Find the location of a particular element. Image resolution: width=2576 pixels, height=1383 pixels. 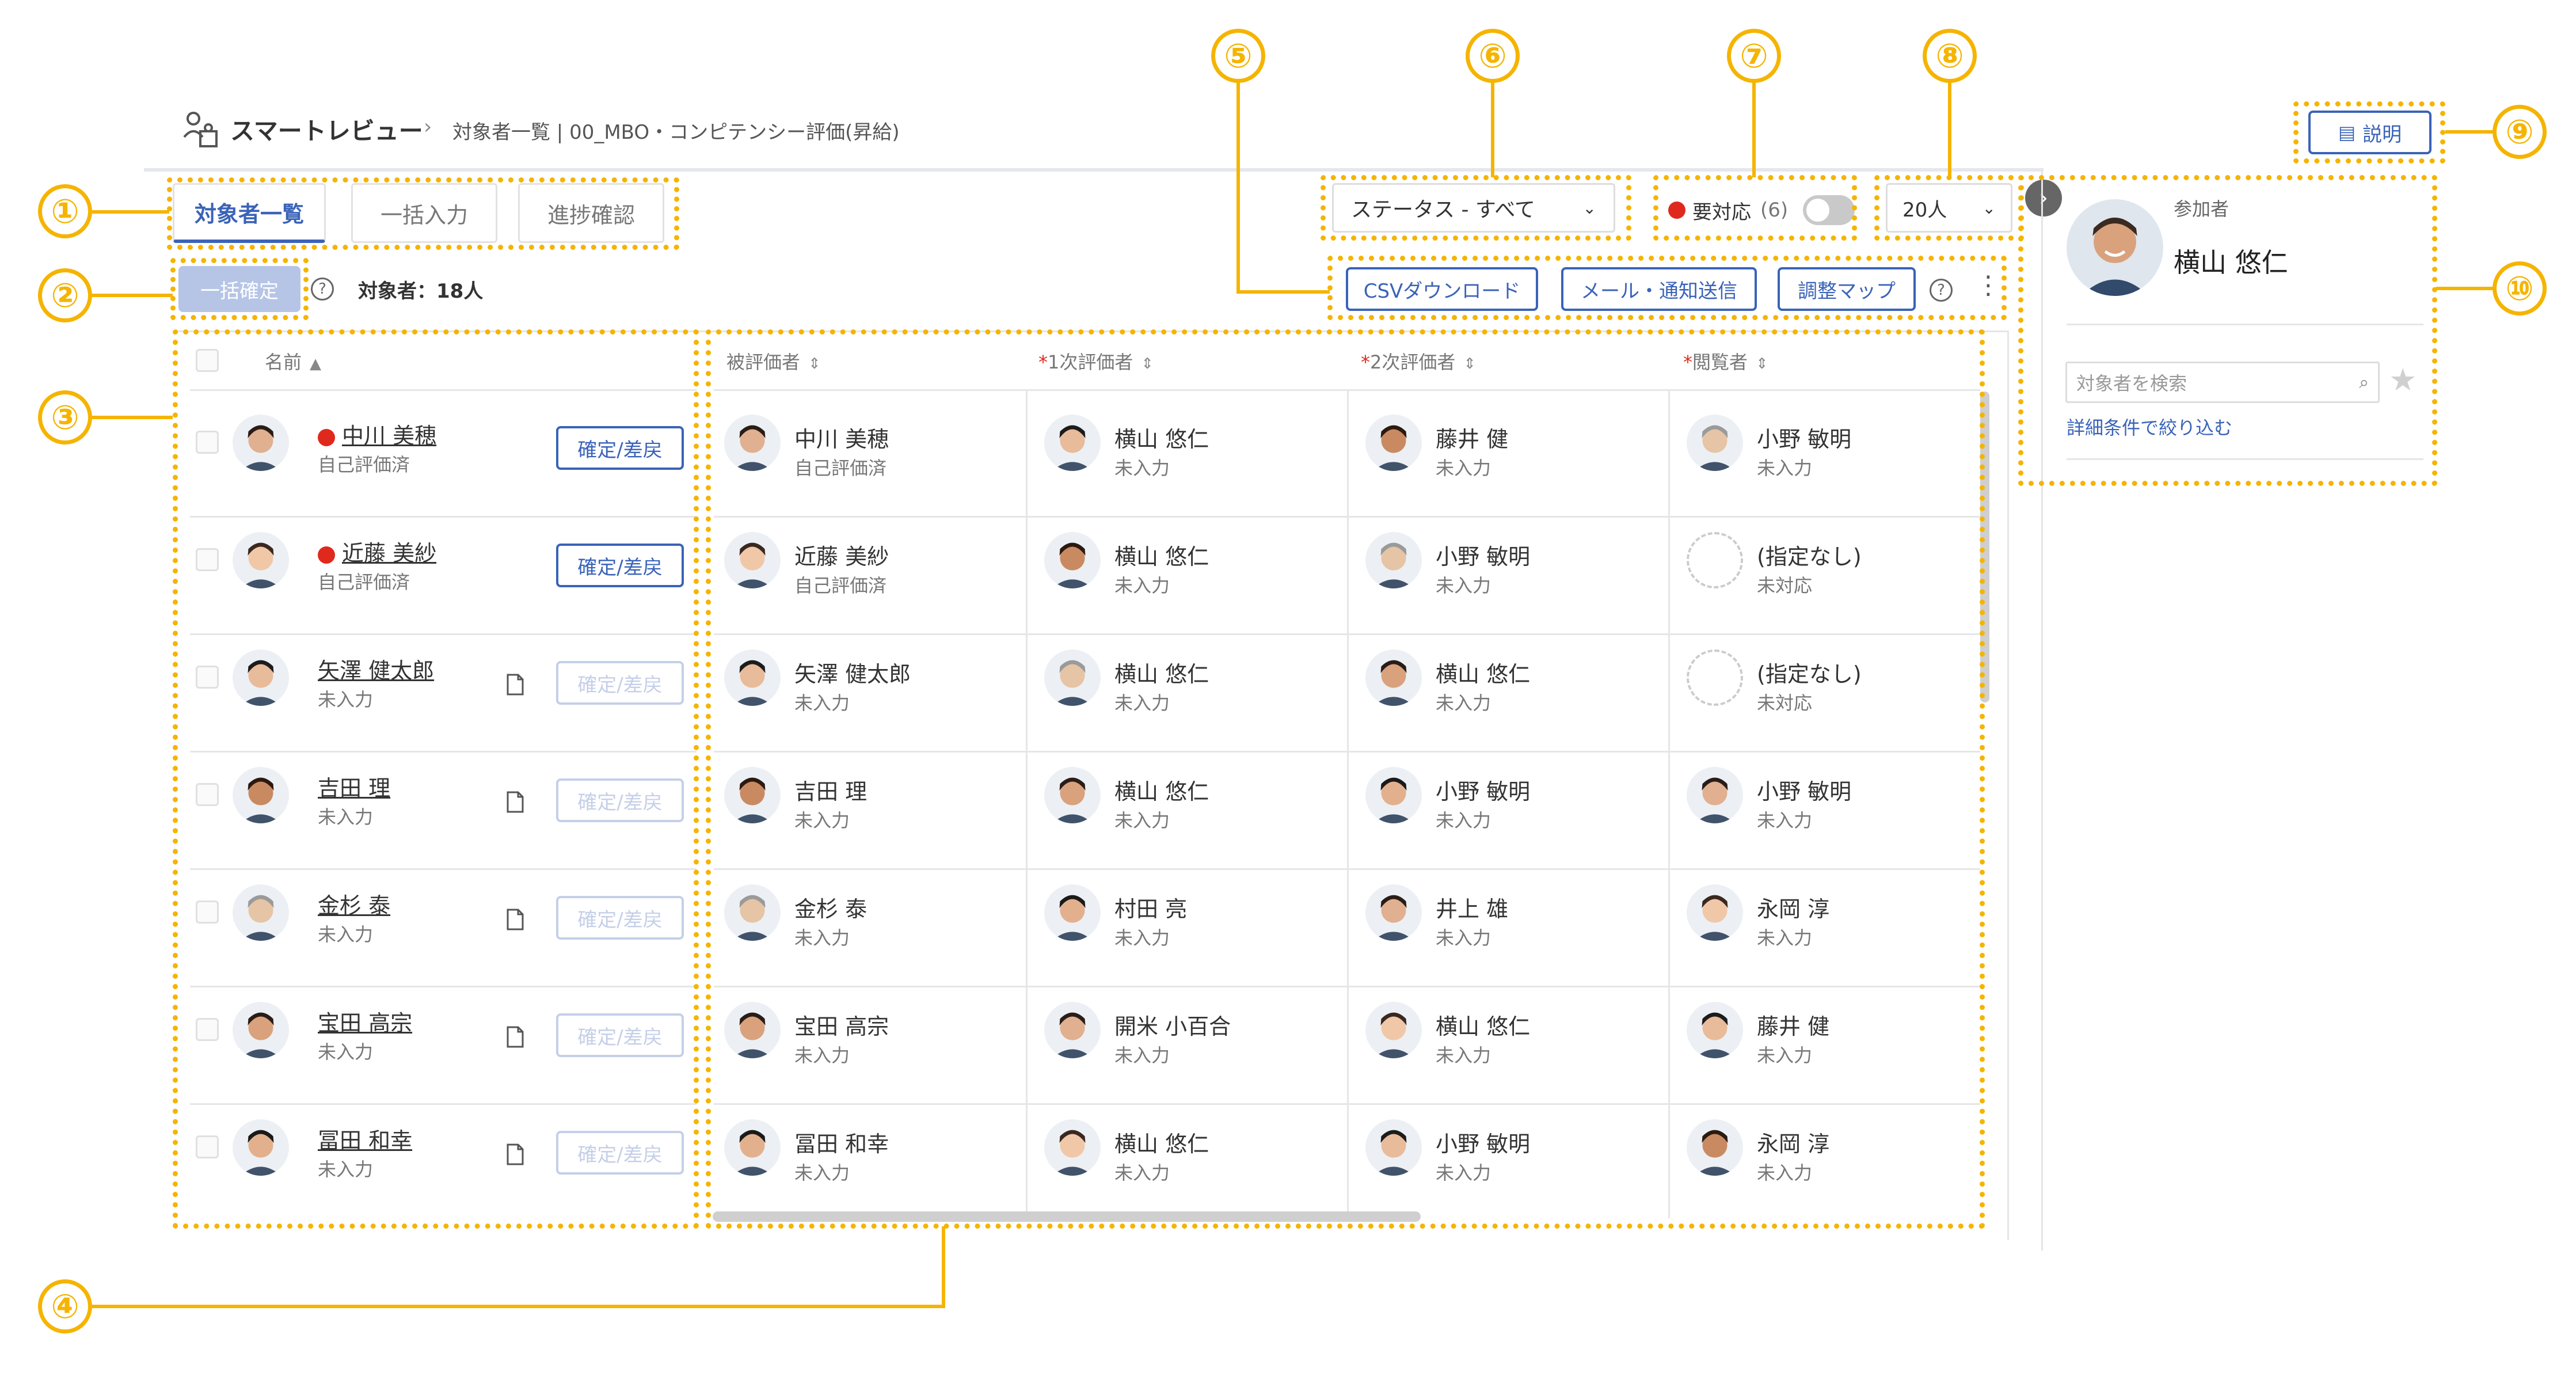

header-divider is located at coordinates (1094, 170).